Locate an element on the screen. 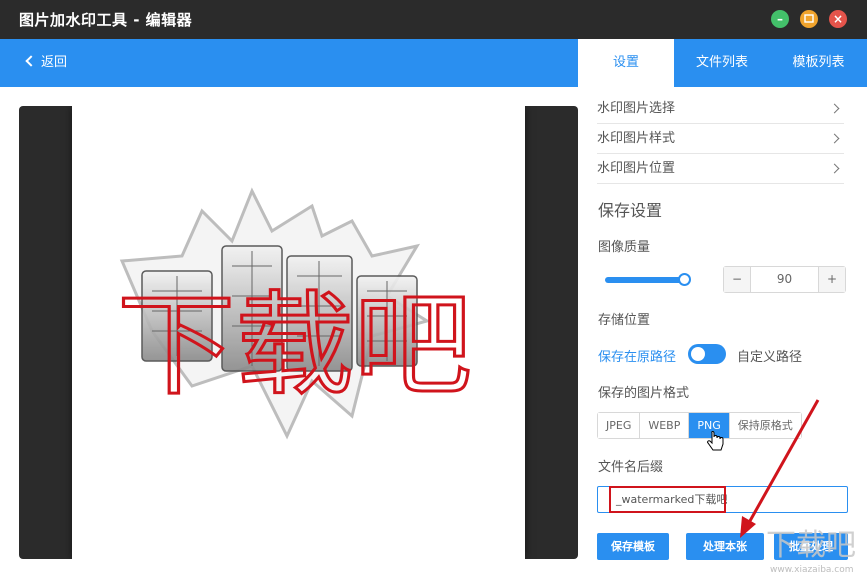 The height and width of the screenshot is (578, 867). window-title: 图片加水印工具 - 编辑器 is located at coordinates (106, 20).